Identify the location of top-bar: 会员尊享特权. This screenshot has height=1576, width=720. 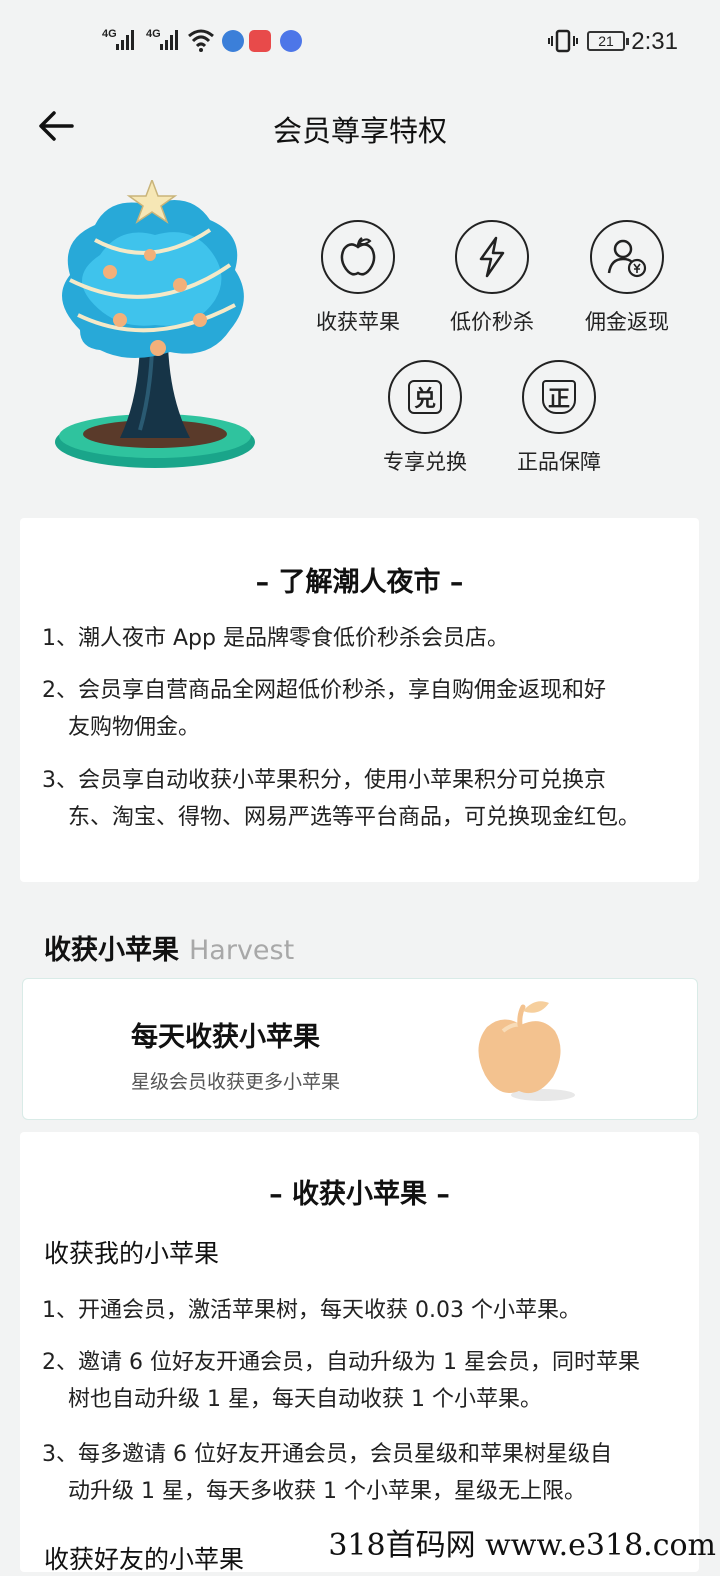
(360, 127).